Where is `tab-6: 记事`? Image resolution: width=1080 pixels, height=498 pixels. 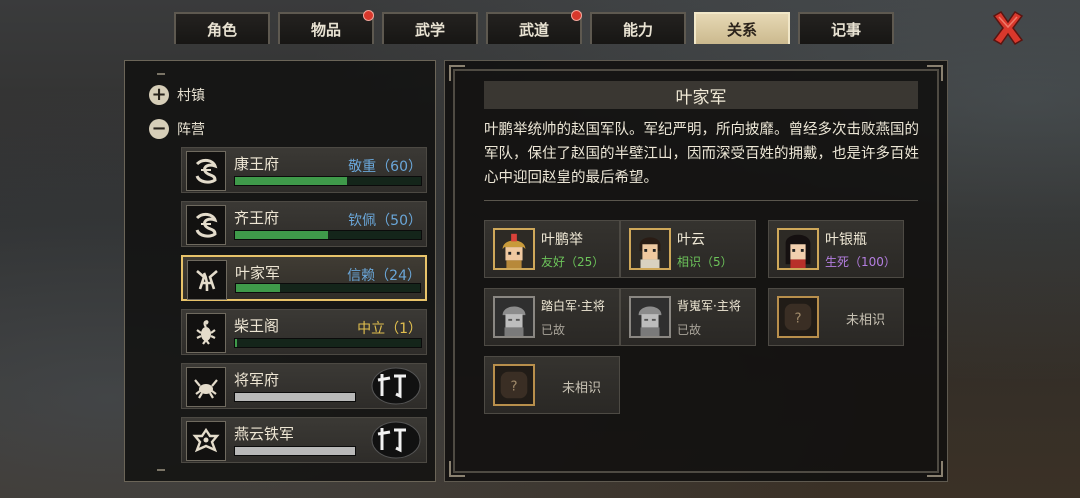
tab-6: 记事 is located at coordinates (846, 28).